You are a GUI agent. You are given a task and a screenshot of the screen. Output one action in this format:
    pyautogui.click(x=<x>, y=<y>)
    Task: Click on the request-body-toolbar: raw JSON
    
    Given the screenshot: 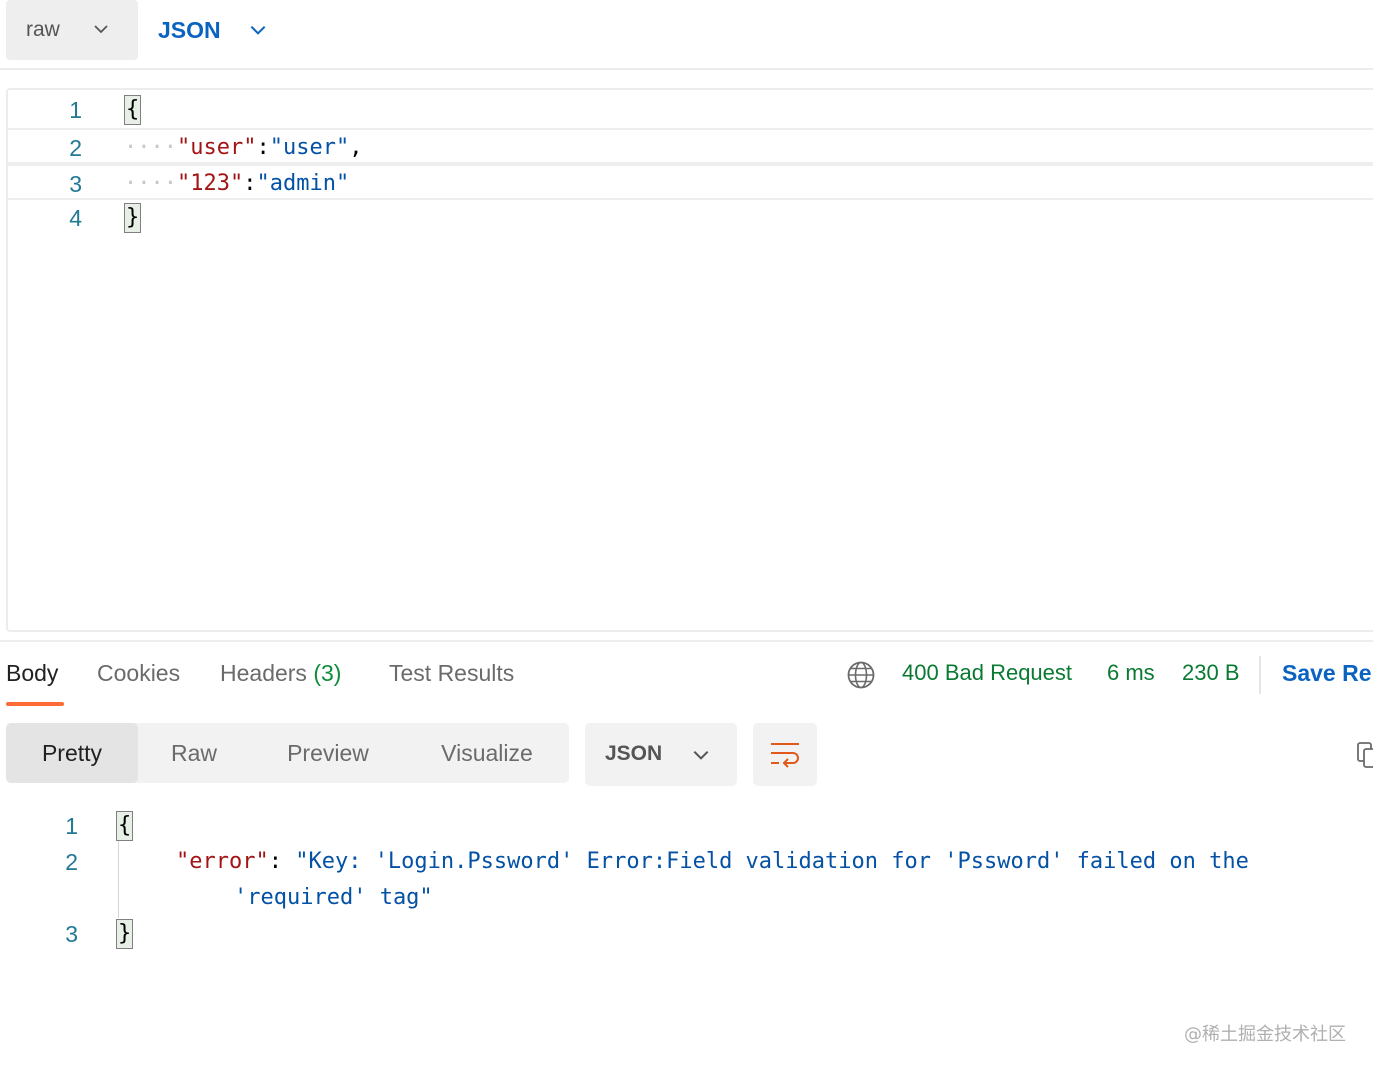 What is the action you would take?
    pyautogui.click(x=686, y=35)
    